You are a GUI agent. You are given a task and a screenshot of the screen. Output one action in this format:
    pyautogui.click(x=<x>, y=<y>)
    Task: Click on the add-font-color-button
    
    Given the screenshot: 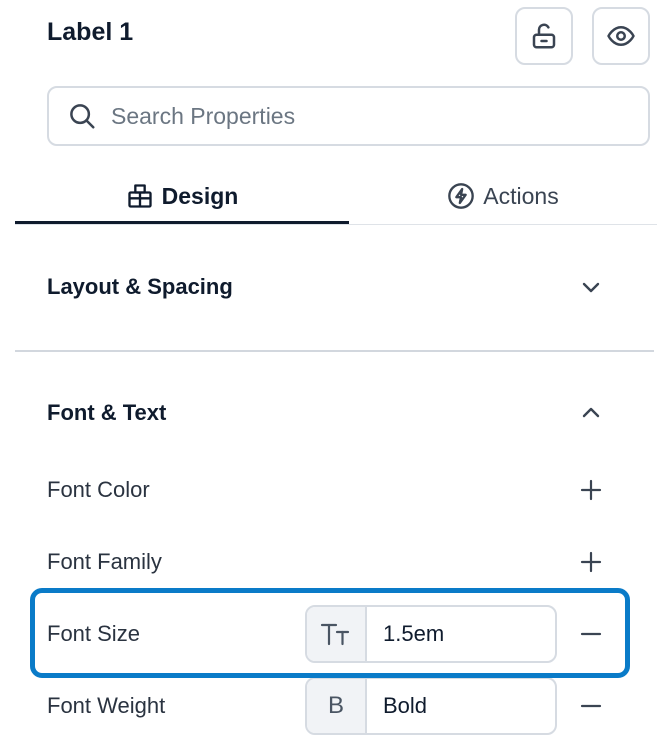 What is the action you would take?
    pyautogui.click(x=591, y=490)
    